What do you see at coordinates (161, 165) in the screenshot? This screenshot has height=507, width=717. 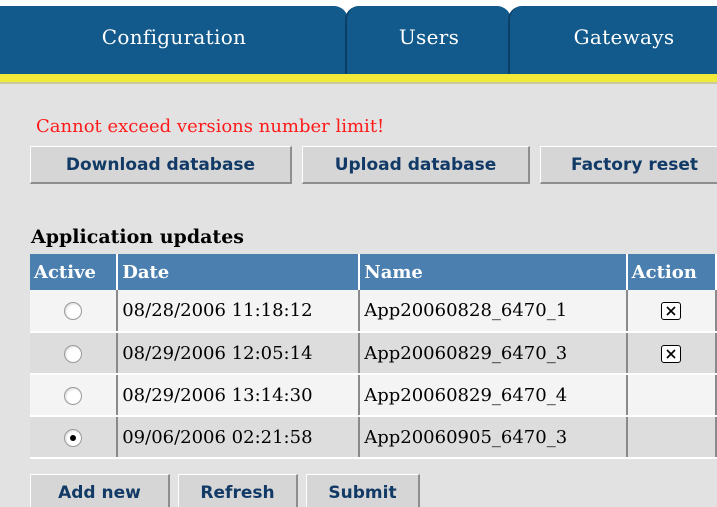 I see `download-database-button: Download database` at bounding box center [161, 165].